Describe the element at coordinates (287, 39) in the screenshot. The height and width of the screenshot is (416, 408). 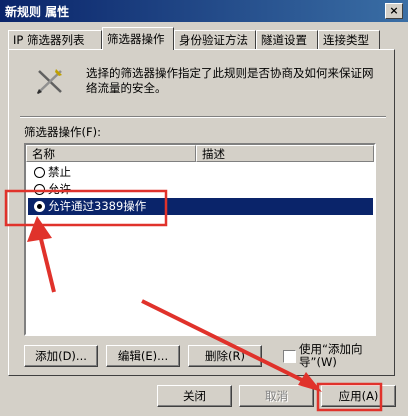
I see `tab-tunnel-settings: 隧道设置` at that location.